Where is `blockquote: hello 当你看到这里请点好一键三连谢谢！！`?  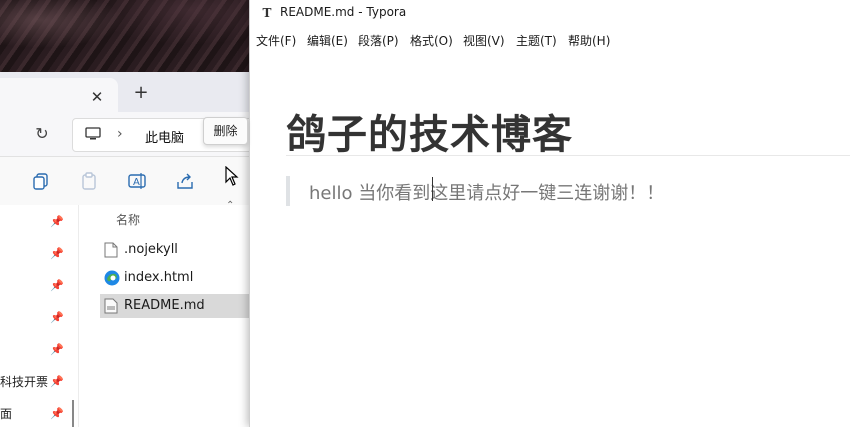
blockquote: hello 当你看到这里请点好一键三连谢谢！！ is located at coordinates (568, 191).